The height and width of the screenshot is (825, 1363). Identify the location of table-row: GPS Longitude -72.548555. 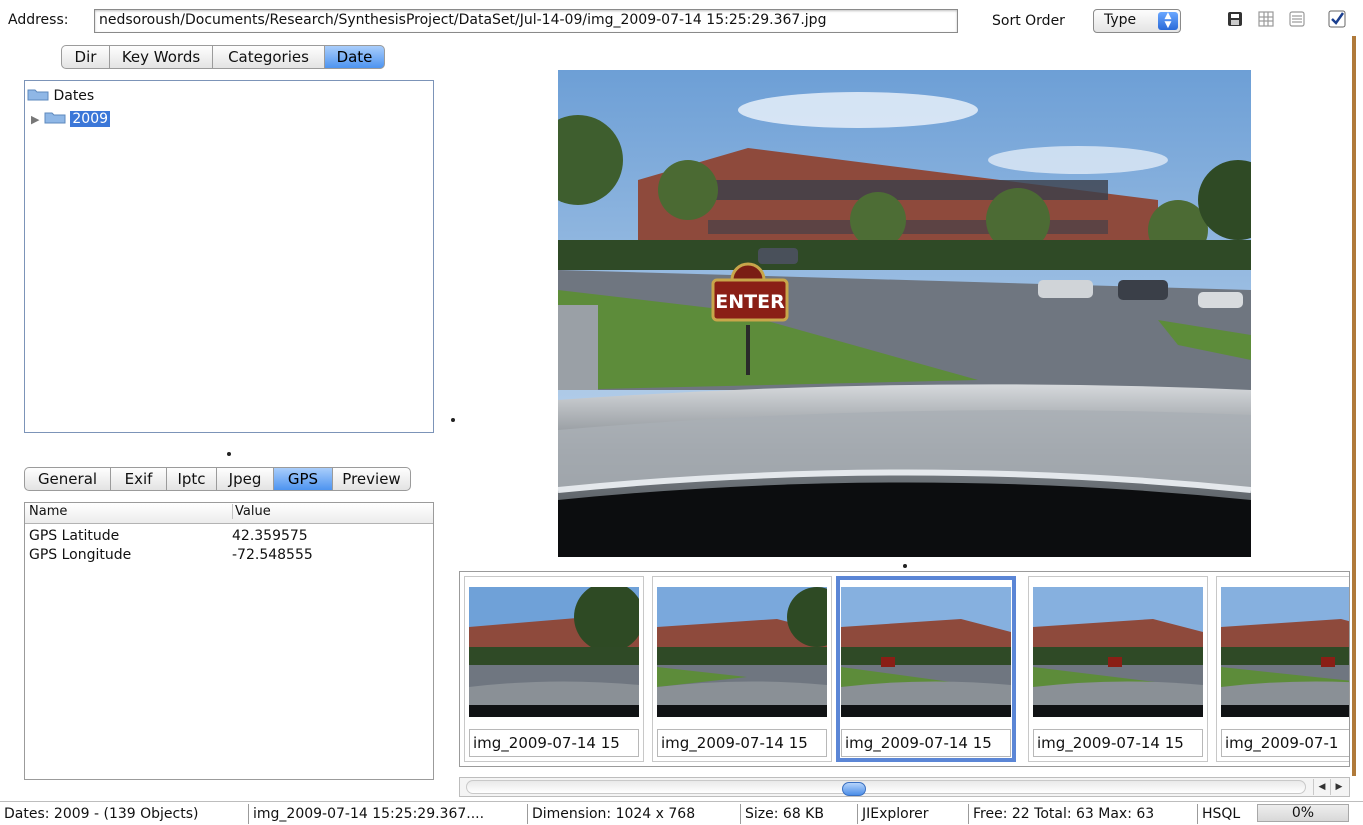
(229, 555).